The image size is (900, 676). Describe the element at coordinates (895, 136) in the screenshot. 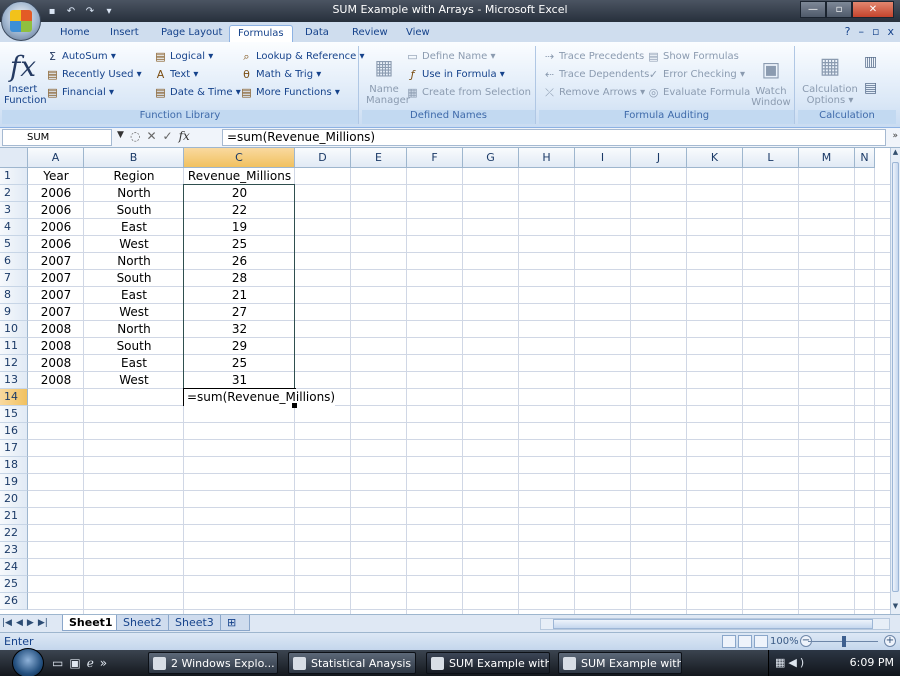

I see `expand-formula-bar-icon: »` at that location.